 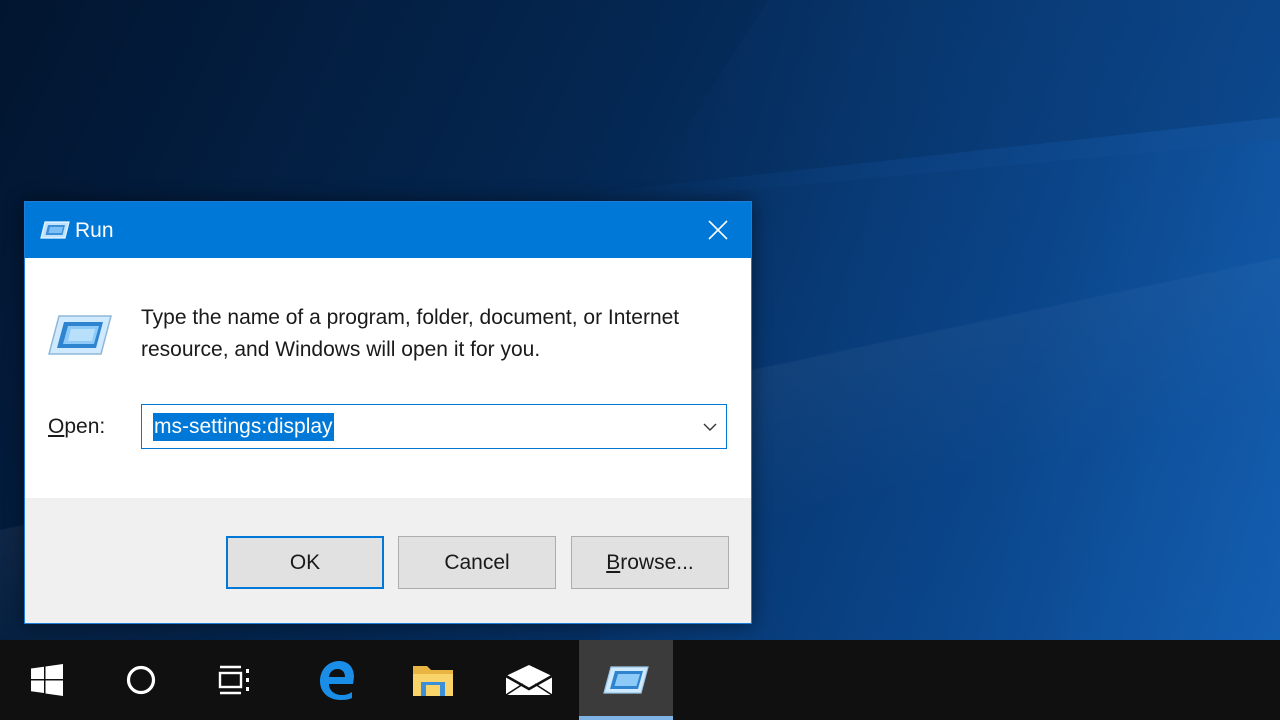 I want to click on open-label-text: pen:, so click(x=85, y=426).